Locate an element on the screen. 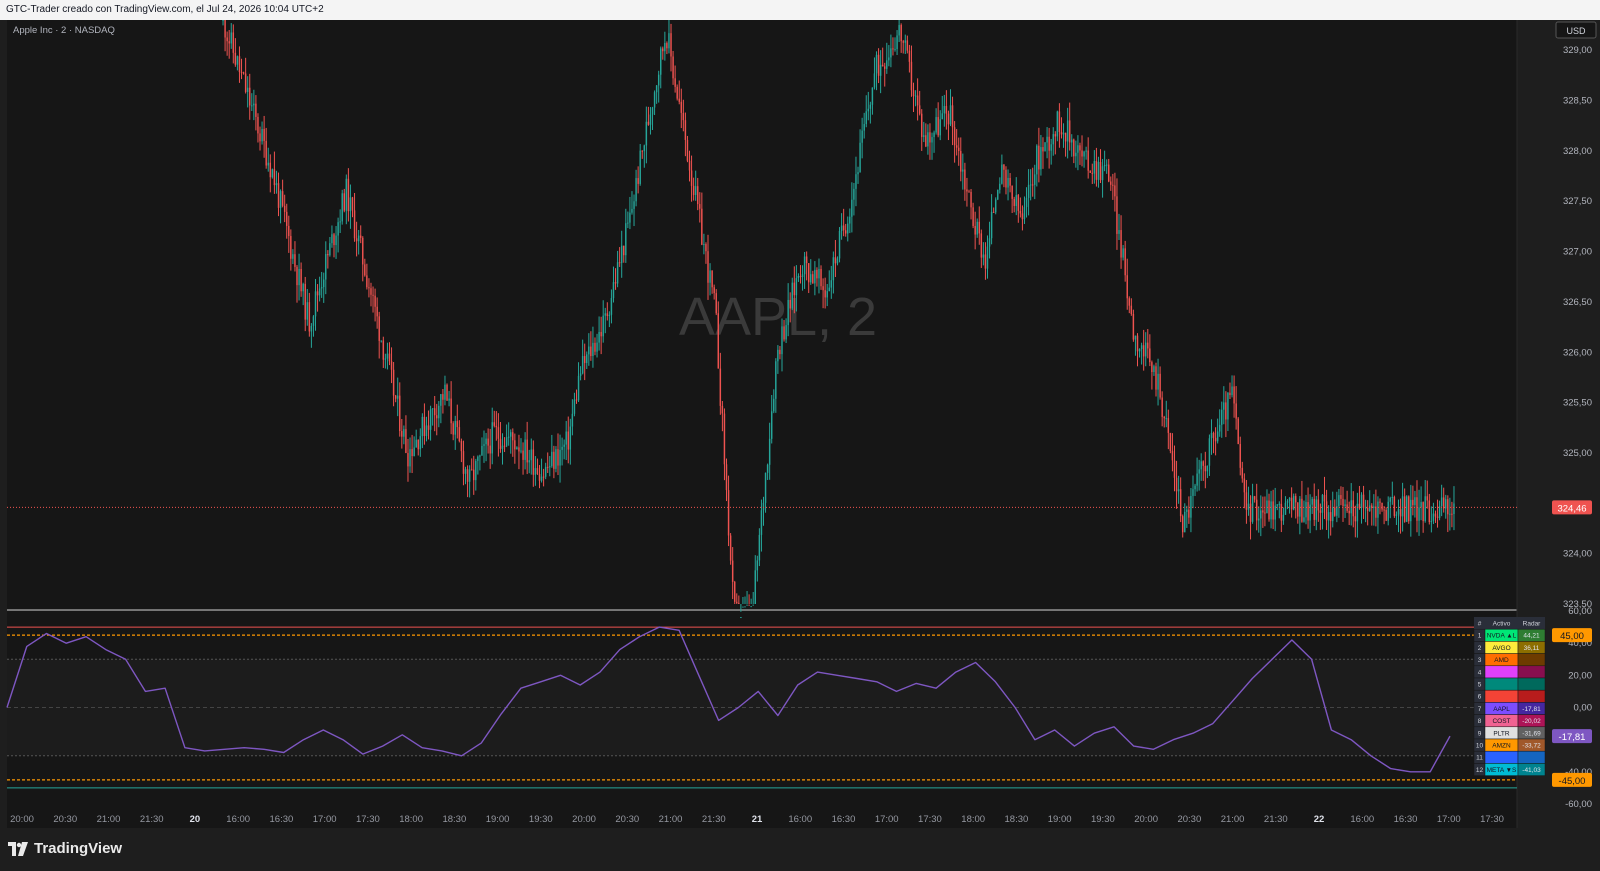 Image resolution: width=1600 pixels, height=871 pixels. price-tick-label: 327,00 is located at coordinates (1577, 252).